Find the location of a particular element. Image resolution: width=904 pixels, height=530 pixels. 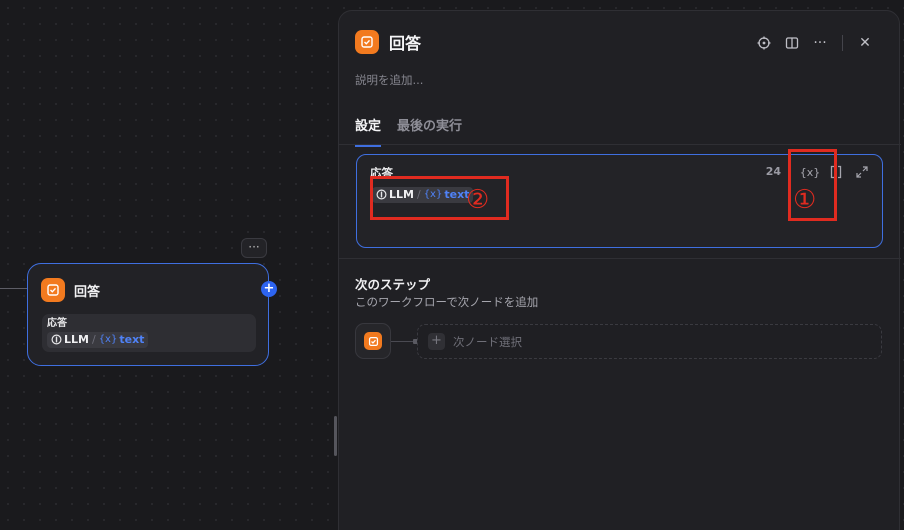

node-response-label: 応答 is located at coordinates (57, 323).